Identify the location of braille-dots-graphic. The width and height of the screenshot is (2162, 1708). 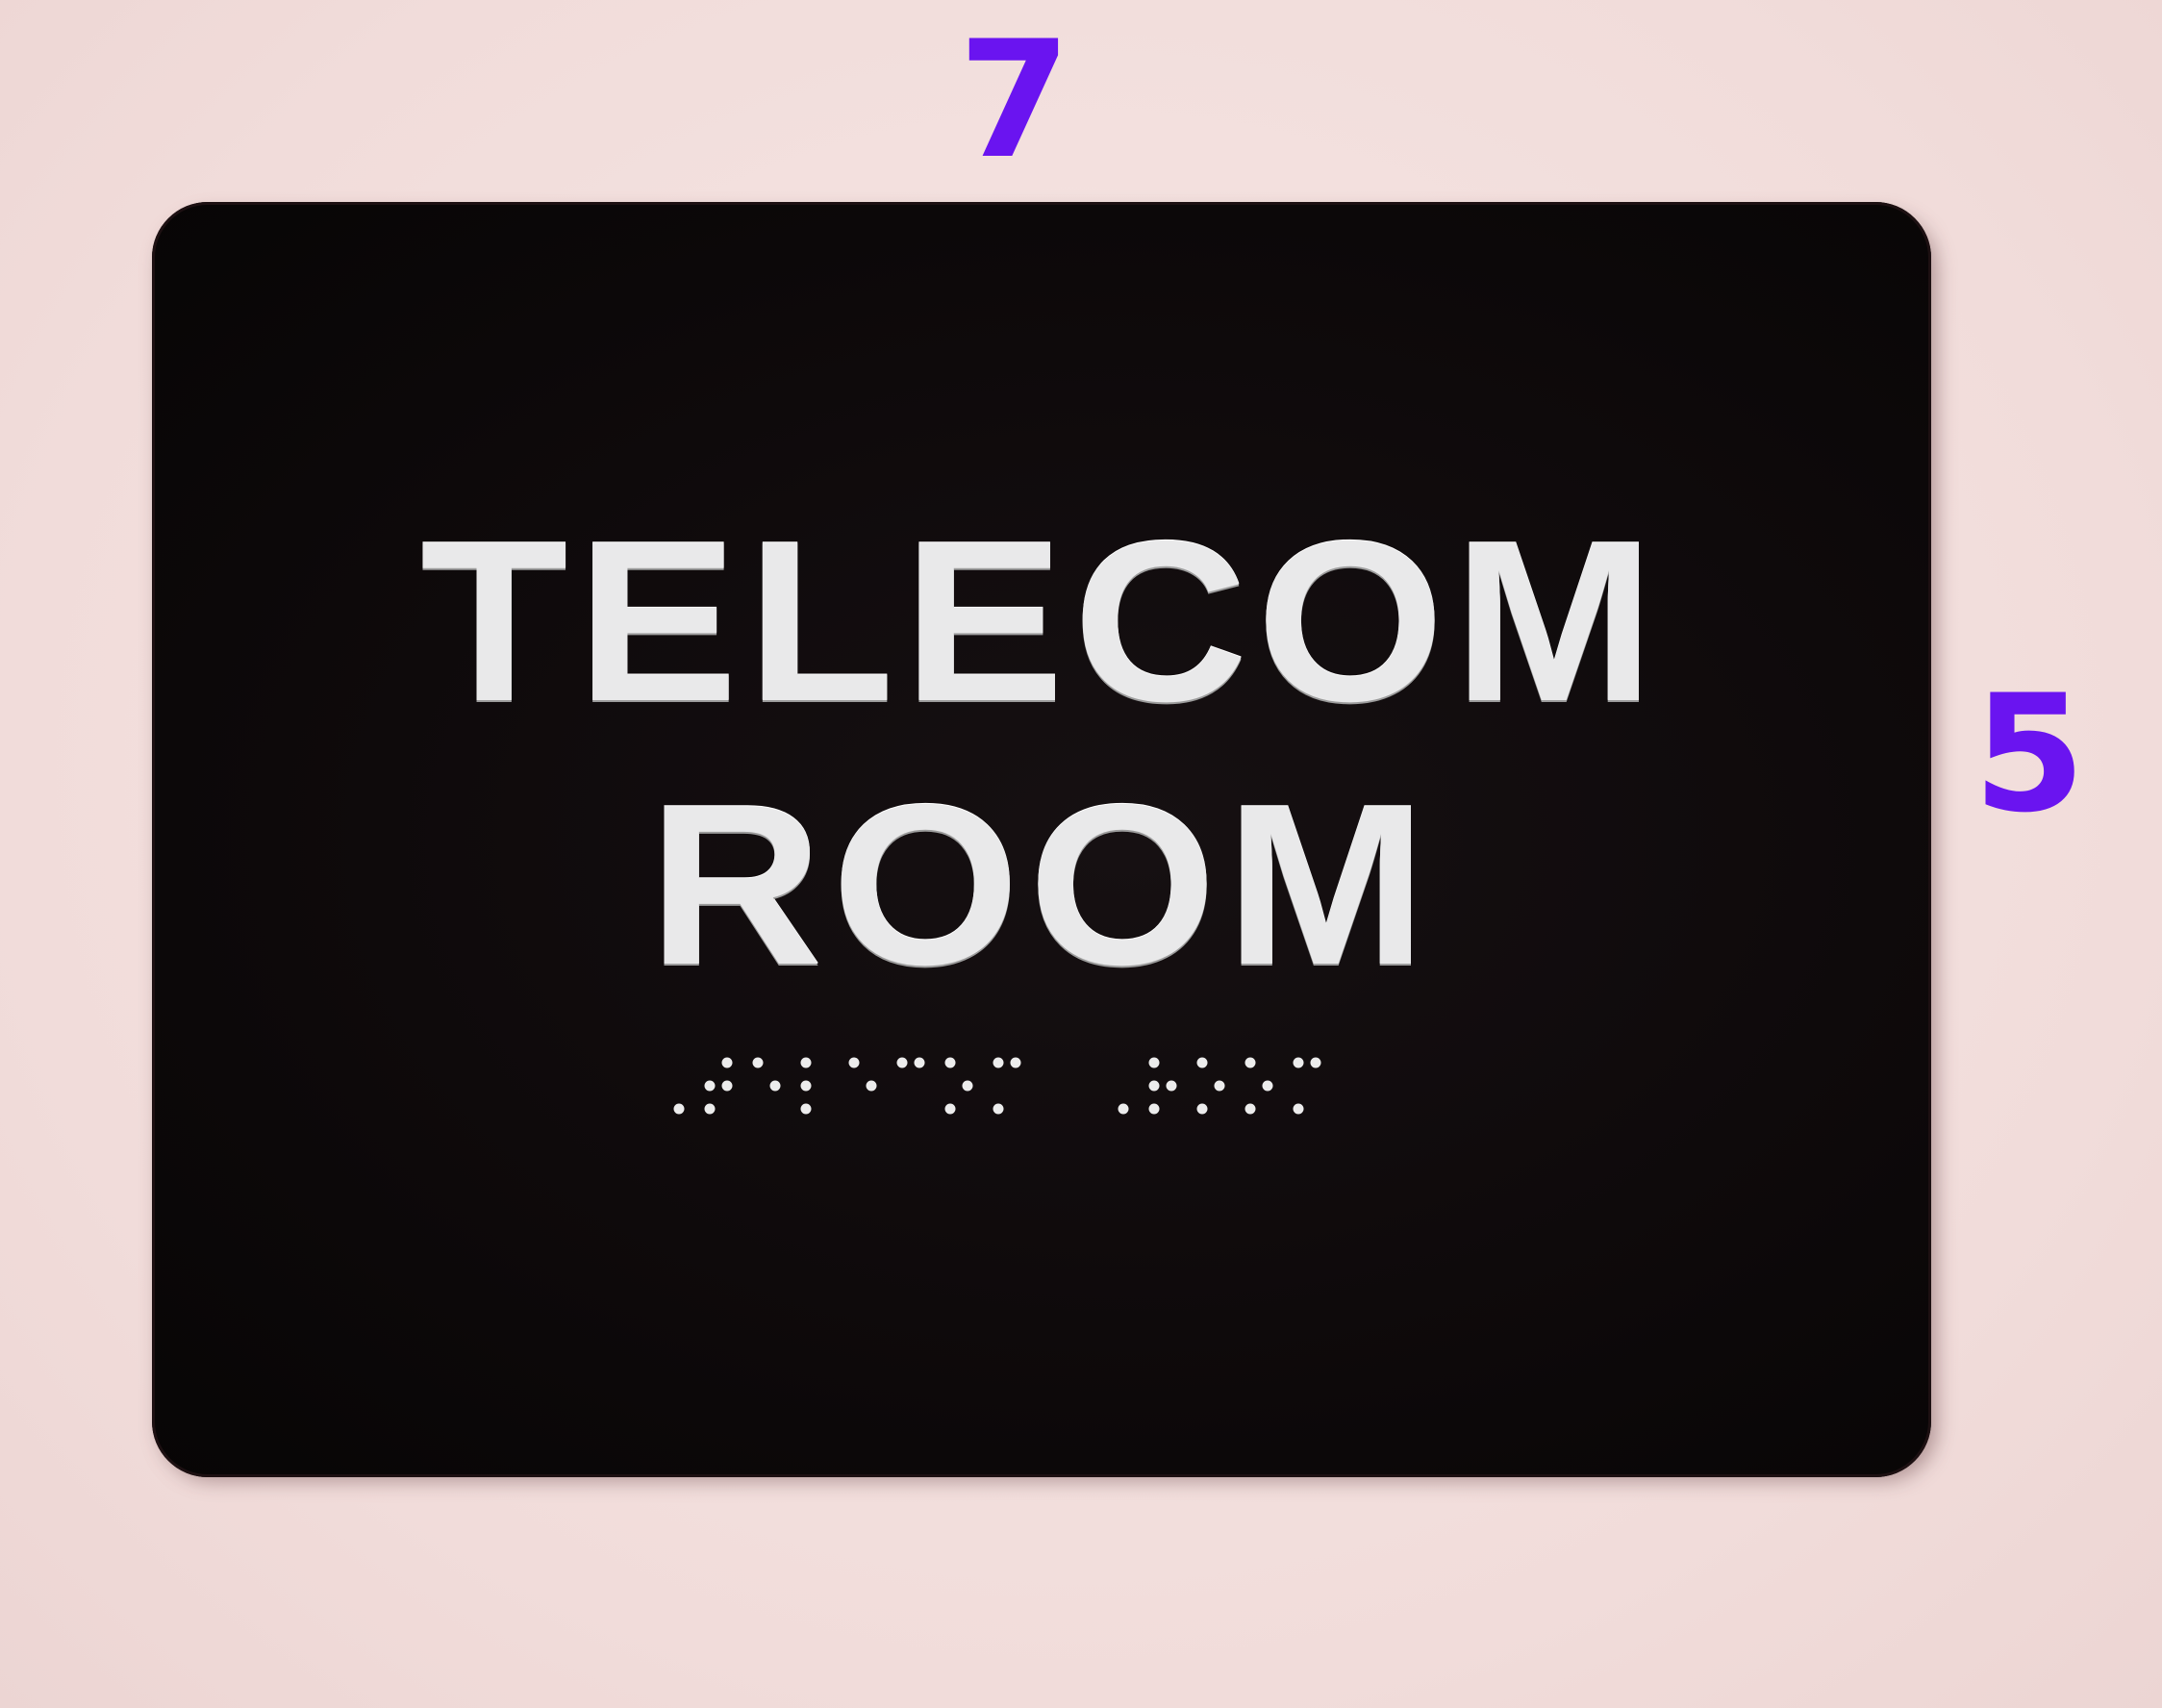
(997, 1086).